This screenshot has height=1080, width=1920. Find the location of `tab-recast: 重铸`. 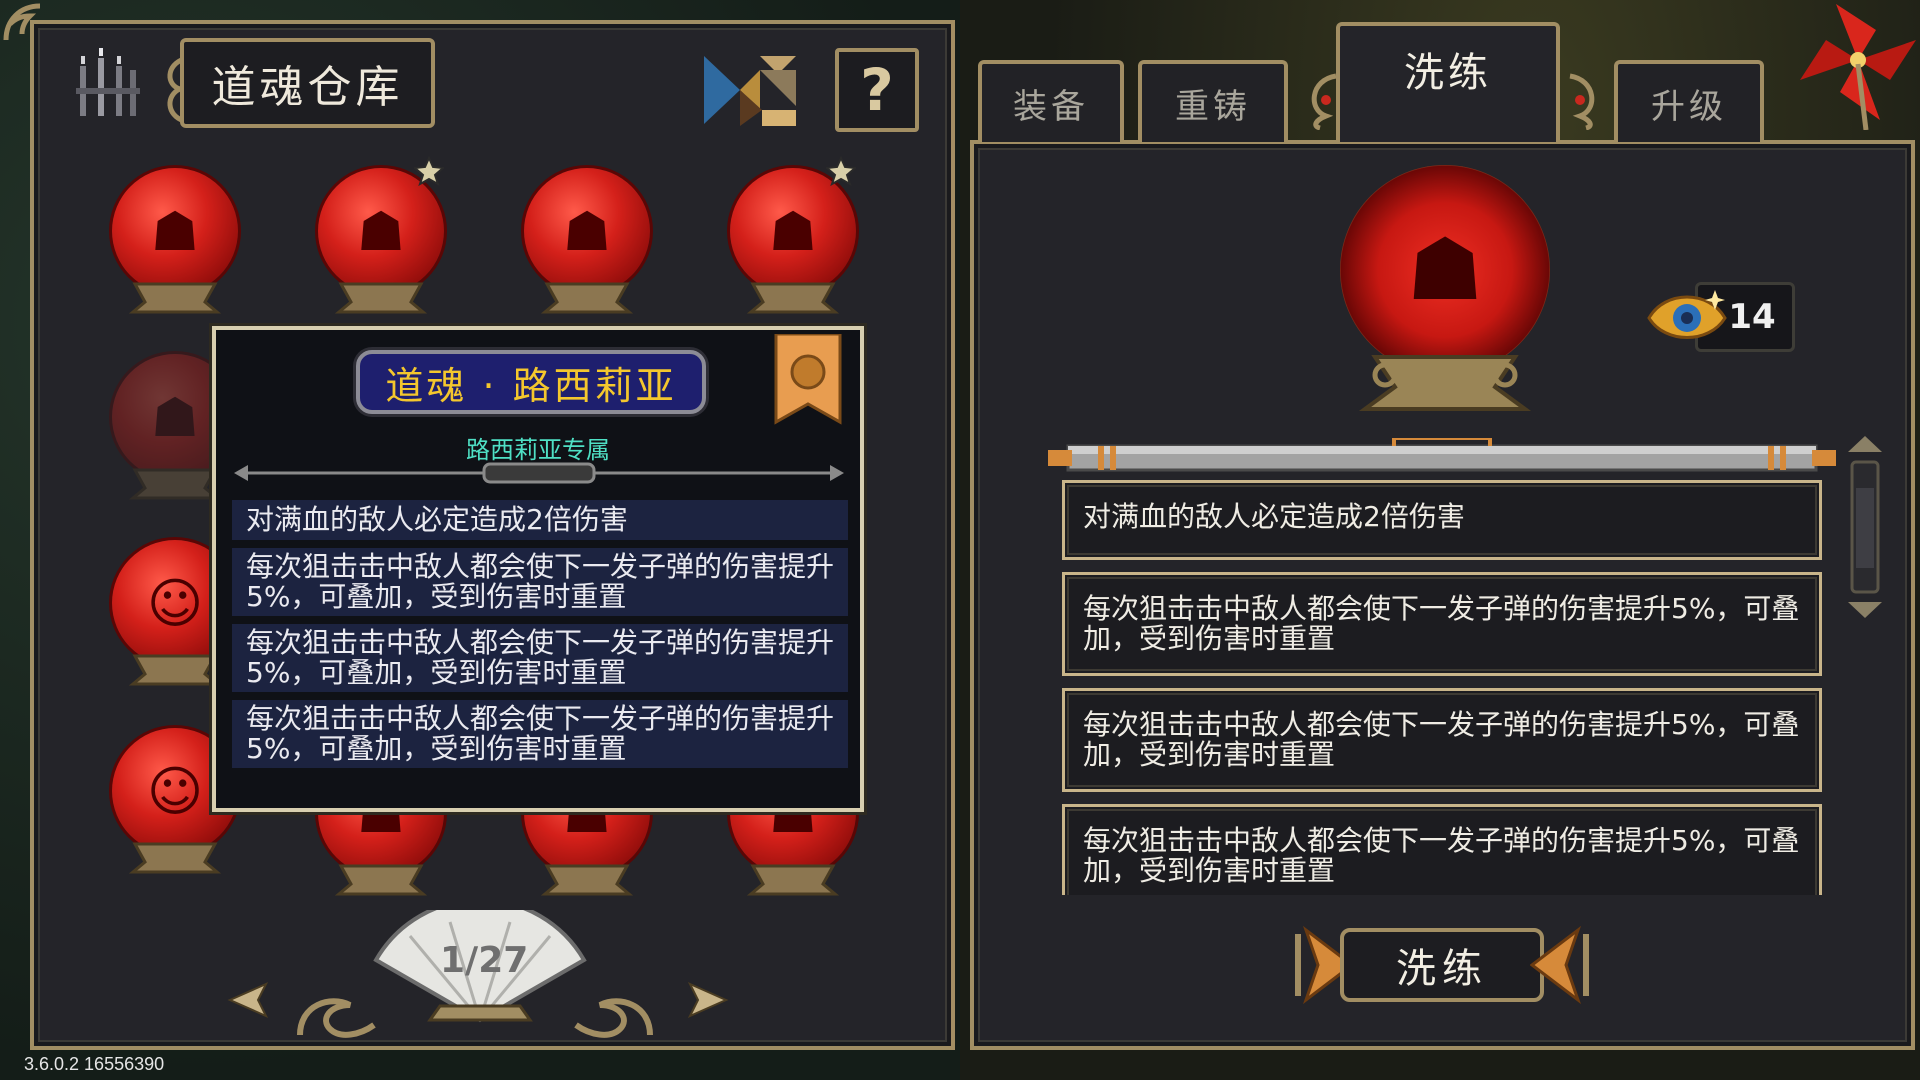

tab-recast: 重铸 is located at coordinates (1213, 101).